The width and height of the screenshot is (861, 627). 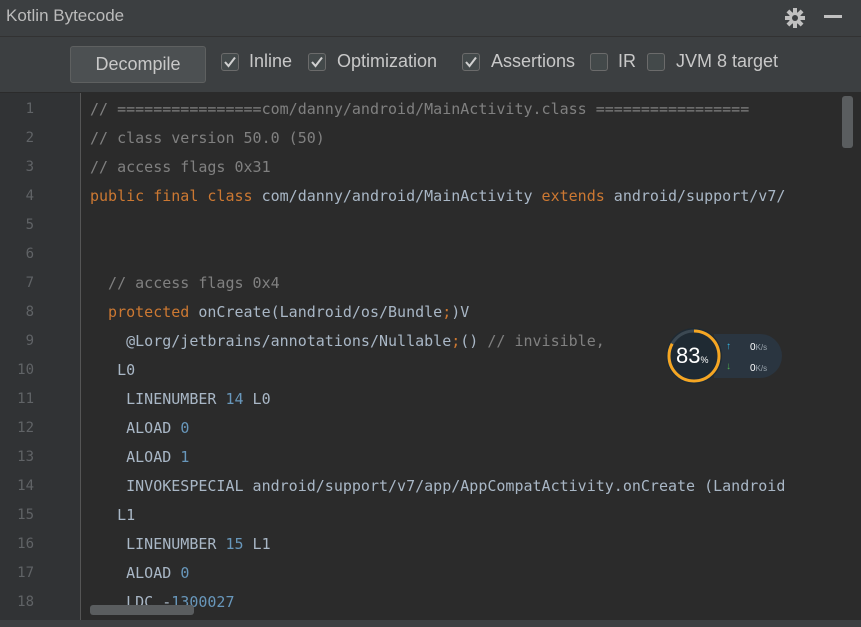 I want to click on code-line: L1, so click(x=112, y=515).